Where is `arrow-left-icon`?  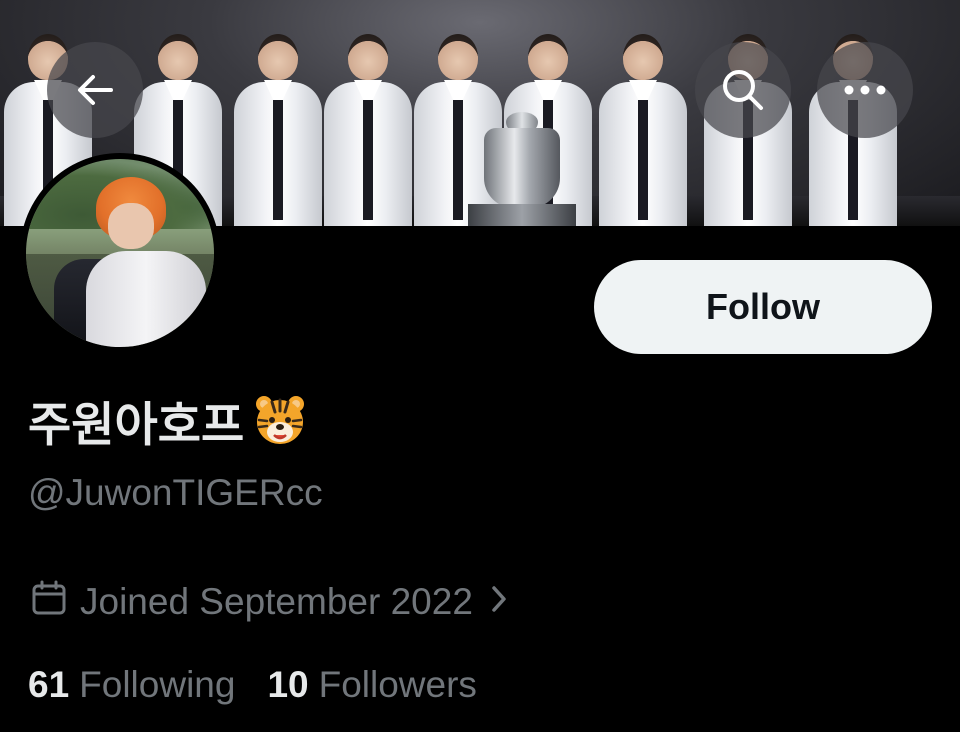 arrow-left-icon is located at coordinates (95, 90).